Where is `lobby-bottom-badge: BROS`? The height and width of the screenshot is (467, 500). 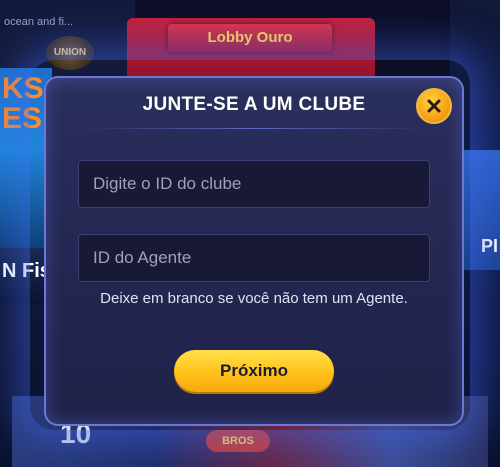 lobby-bottom-badge: BROS is located at coordinates (238, 441).